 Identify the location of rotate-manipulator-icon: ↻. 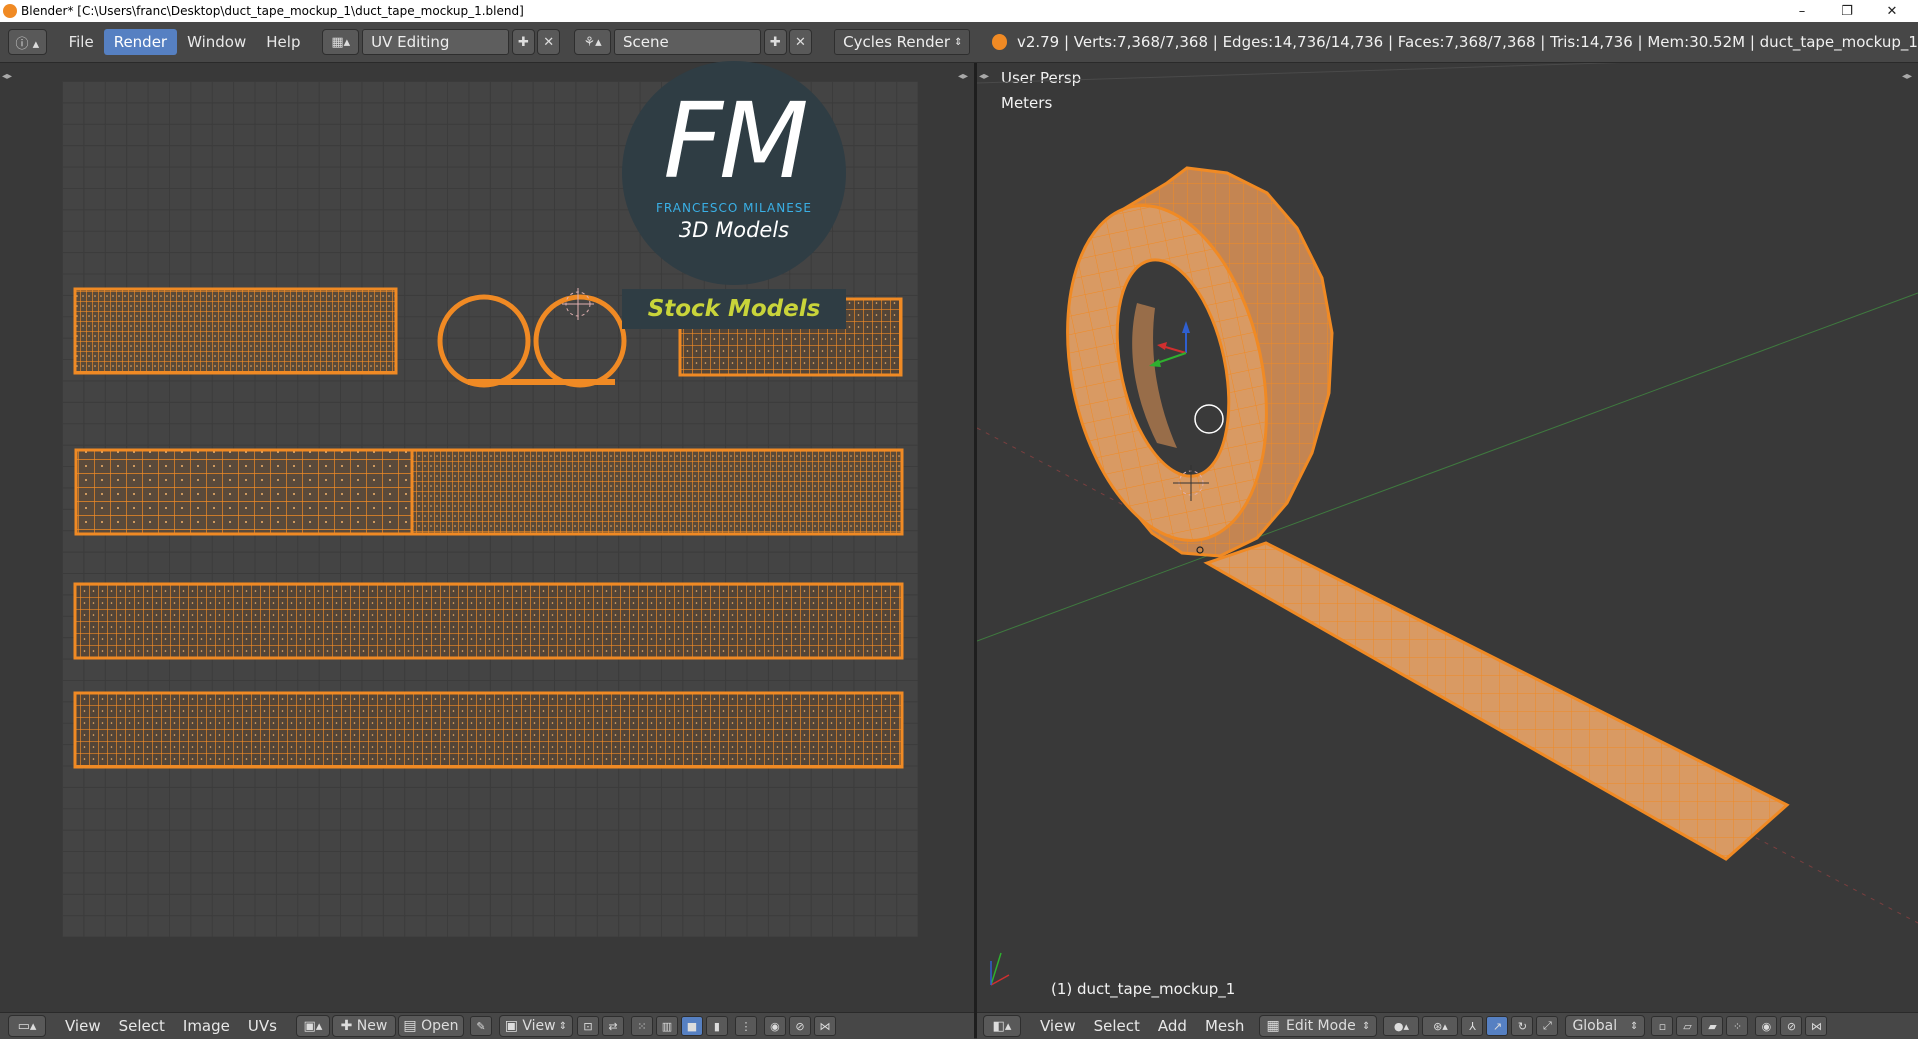
(1522, 1026).